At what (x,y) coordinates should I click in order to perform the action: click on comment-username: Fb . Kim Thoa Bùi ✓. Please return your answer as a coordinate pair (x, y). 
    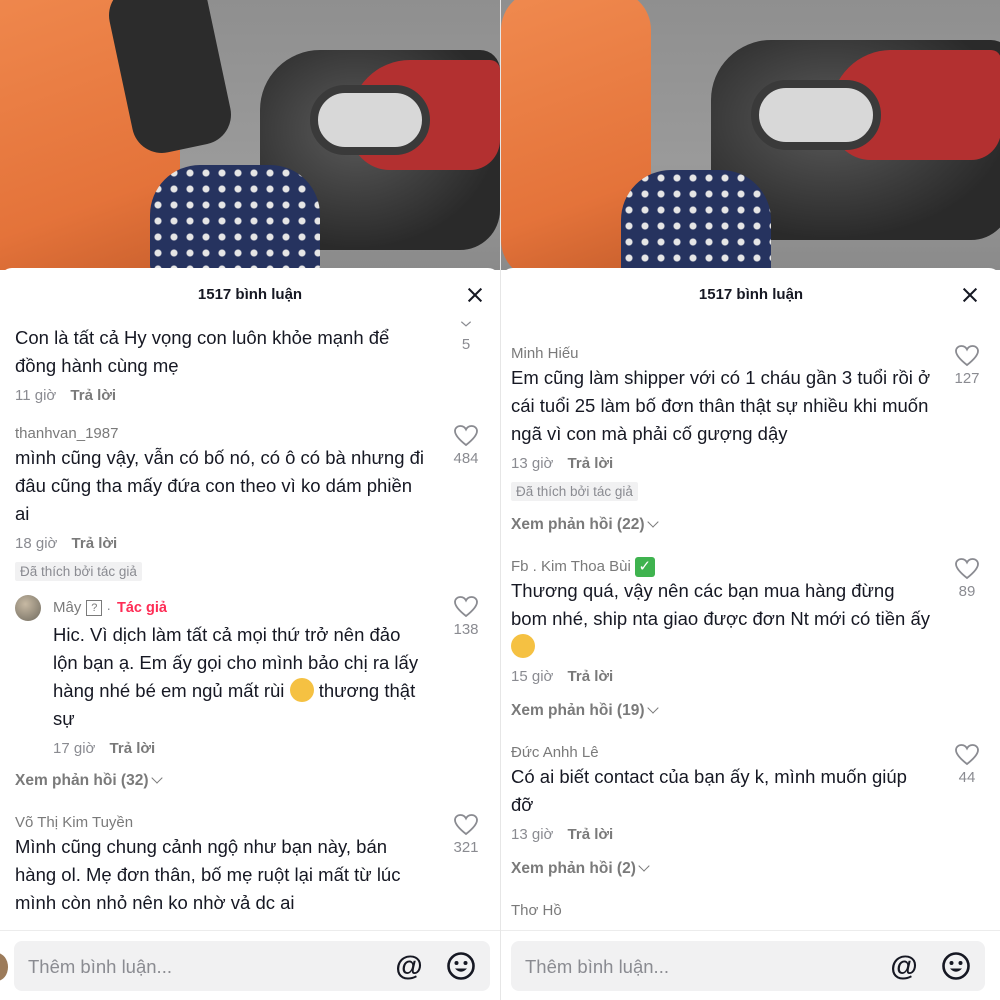
    Looking at the image, I should click on (721, 567).